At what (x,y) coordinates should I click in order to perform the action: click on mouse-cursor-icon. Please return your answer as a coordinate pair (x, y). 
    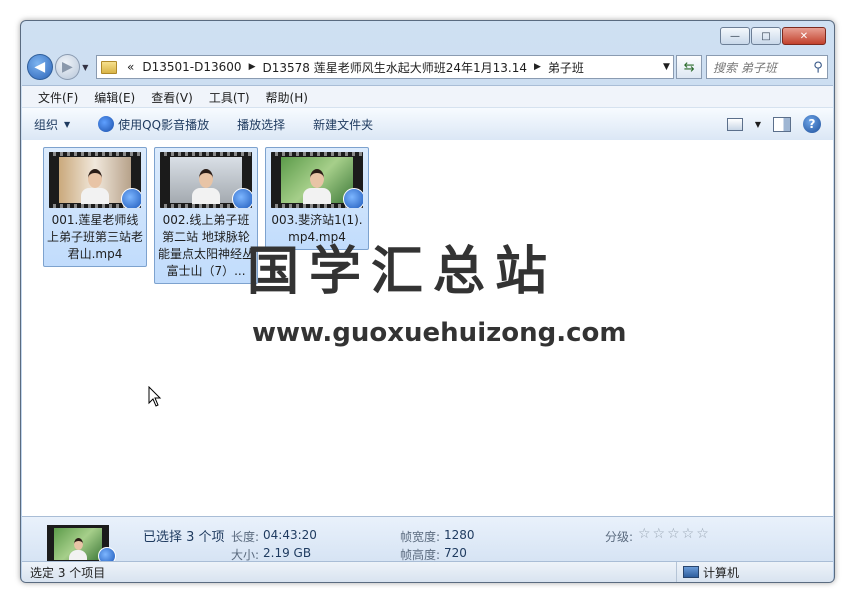
    Looking at the image, I should click on (155, 396).